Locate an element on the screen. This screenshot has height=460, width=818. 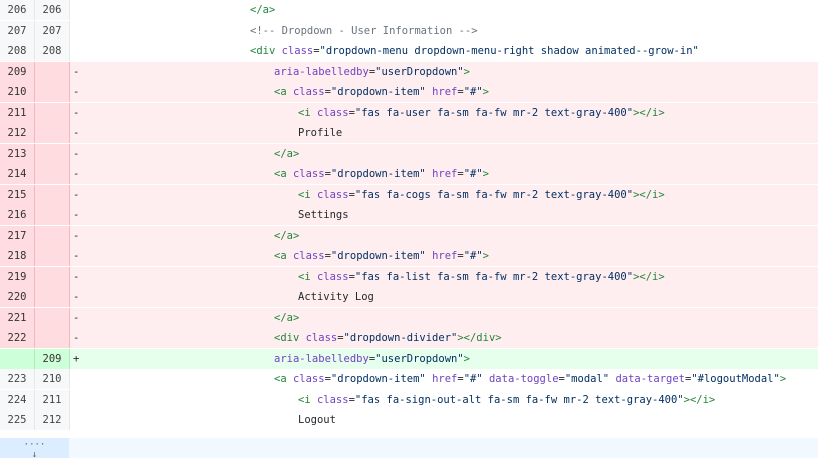
new-line-number: 206 is located at coordinates (52, 10).